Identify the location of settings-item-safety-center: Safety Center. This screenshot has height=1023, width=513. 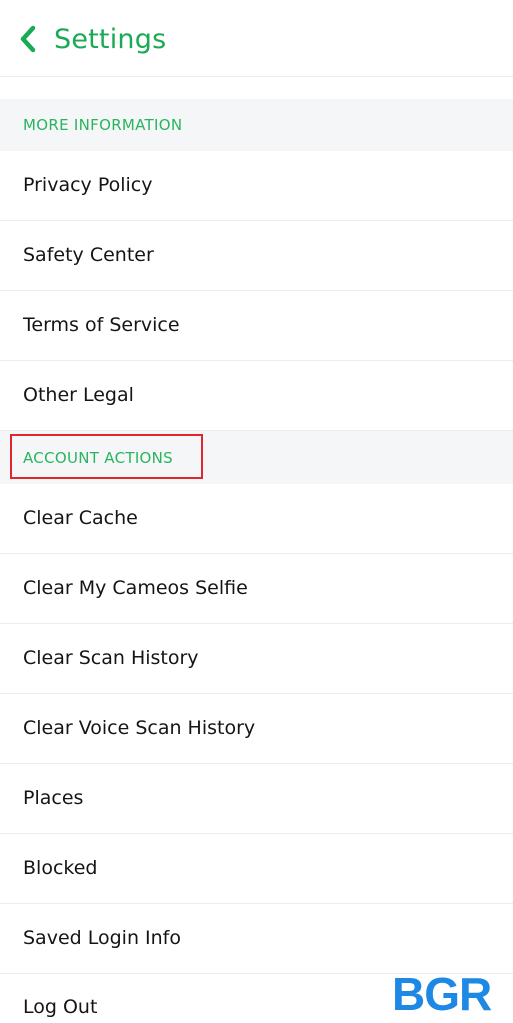
(256, 256).